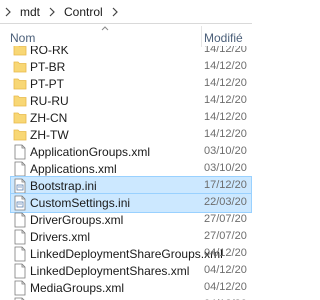  I want to click on file-name: ZH-CN, so click(49, 118).